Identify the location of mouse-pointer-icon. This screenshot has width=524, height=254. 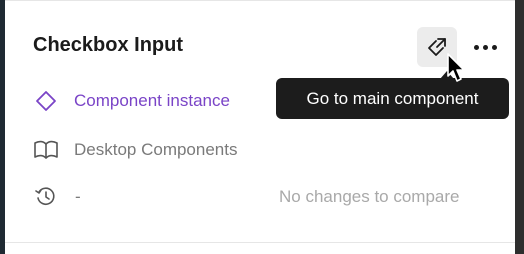
(456, 67).